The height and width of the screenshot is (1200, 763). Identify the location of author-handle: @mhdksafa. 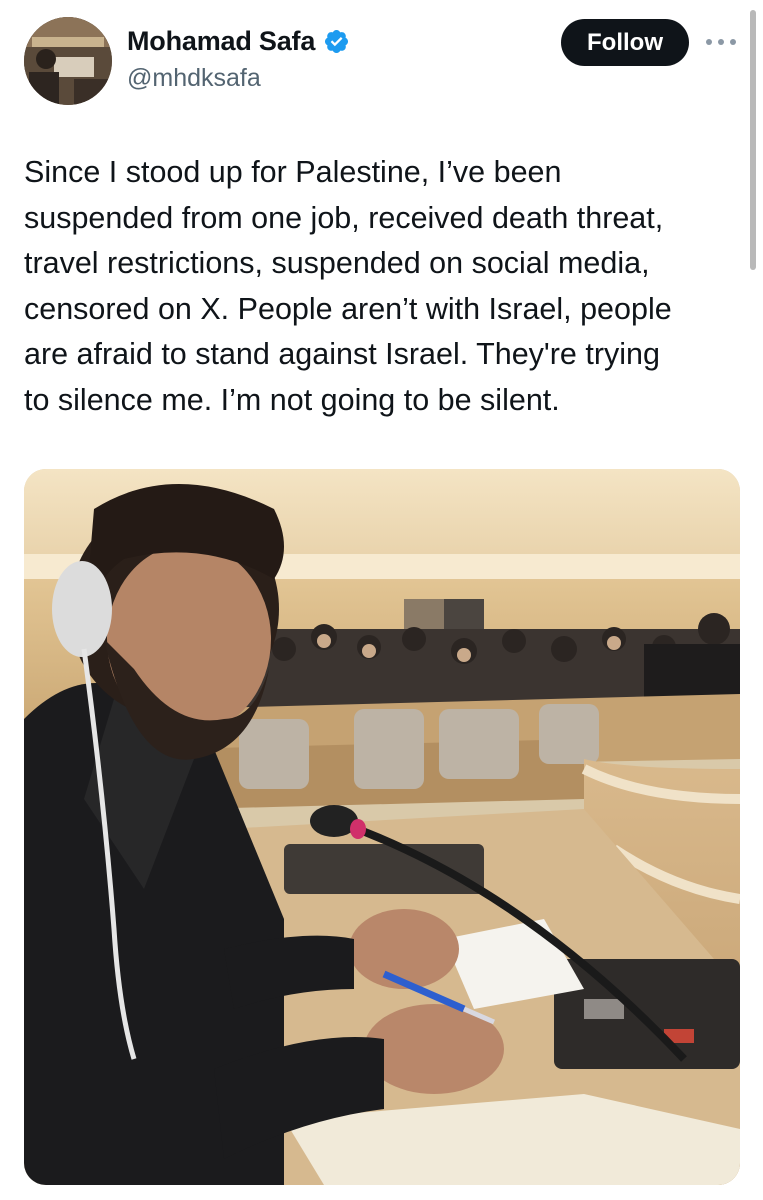
(194, 78).